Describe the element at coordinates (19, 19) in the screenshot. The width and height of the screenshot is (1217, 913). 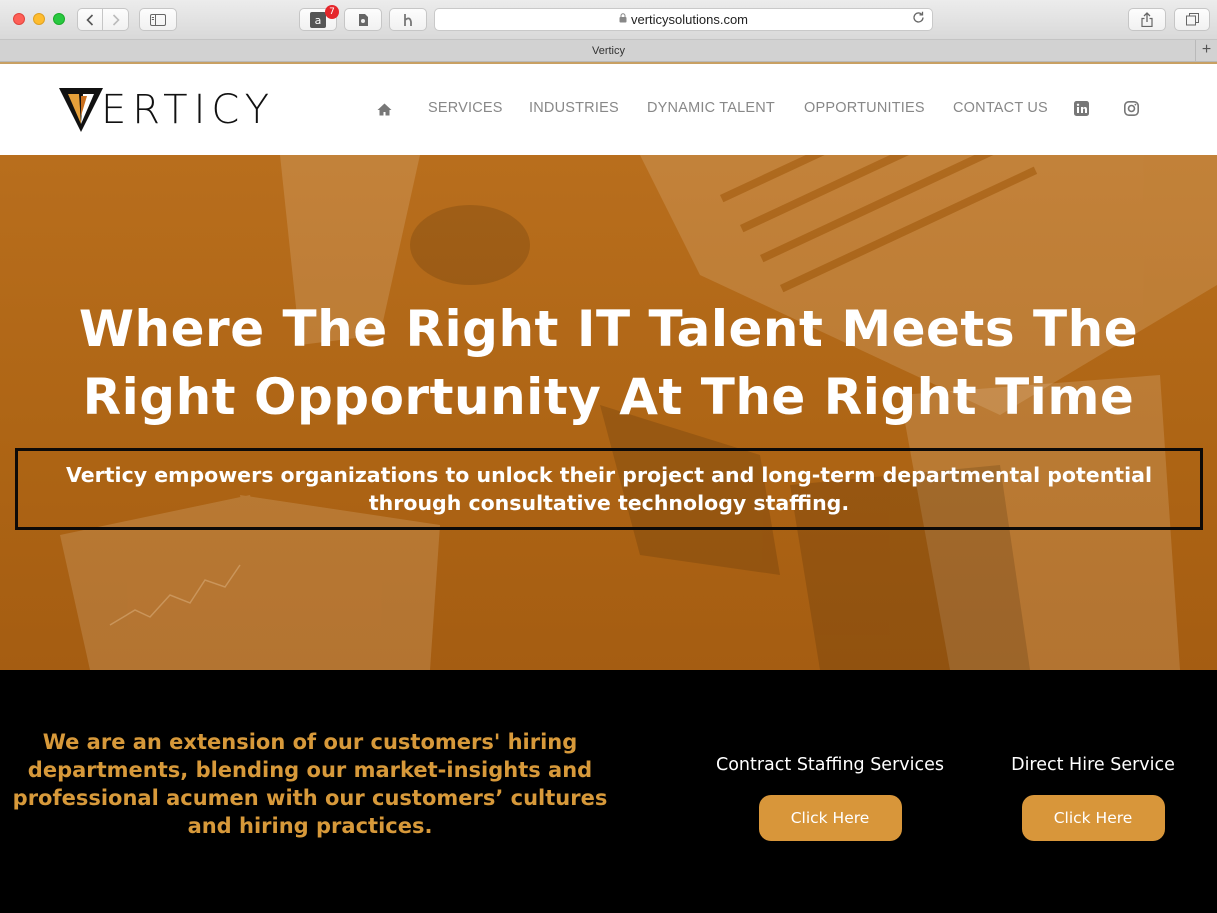
I see `close-window-button` at that location.